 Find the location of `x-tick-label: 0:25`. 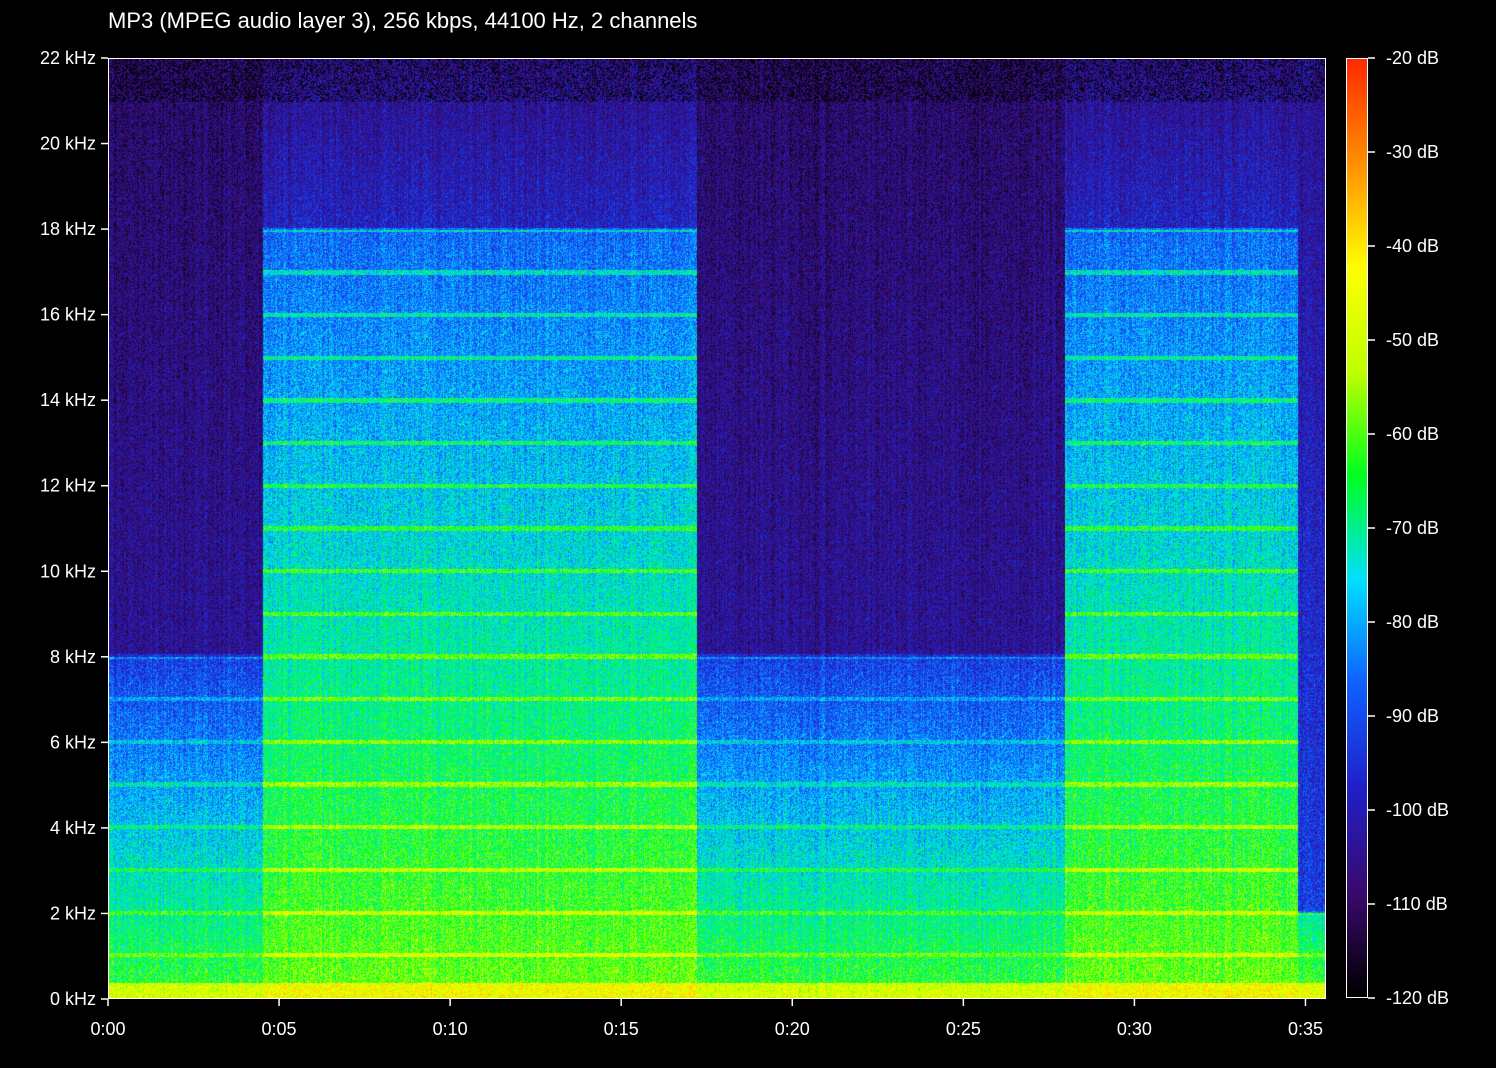

x-tick-label: 0:25 is located at coordinates (963, 1029).